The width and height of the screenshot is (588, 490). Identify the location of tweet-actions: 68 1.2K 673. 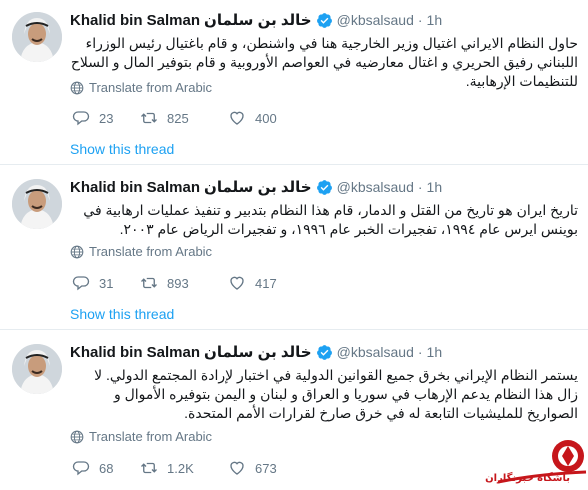
(190, 468).